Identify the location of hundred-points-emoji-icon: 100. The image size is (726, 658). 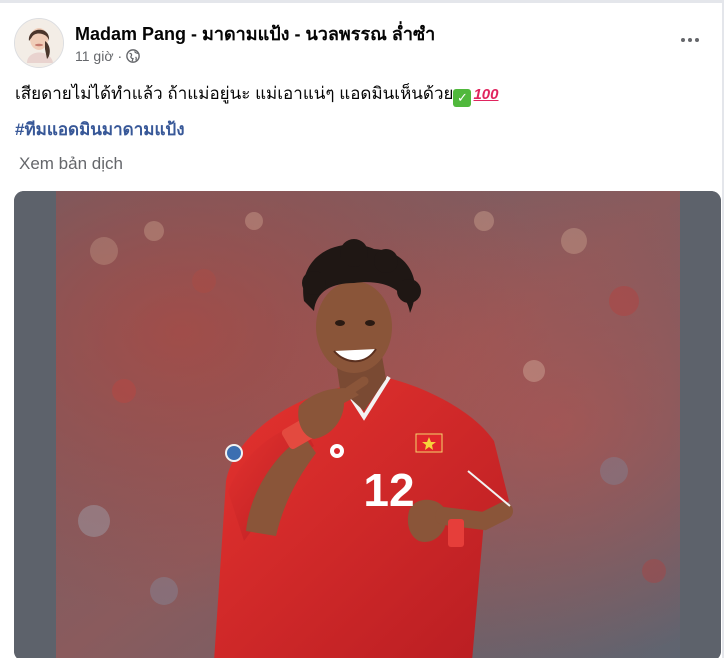
(486, 94).